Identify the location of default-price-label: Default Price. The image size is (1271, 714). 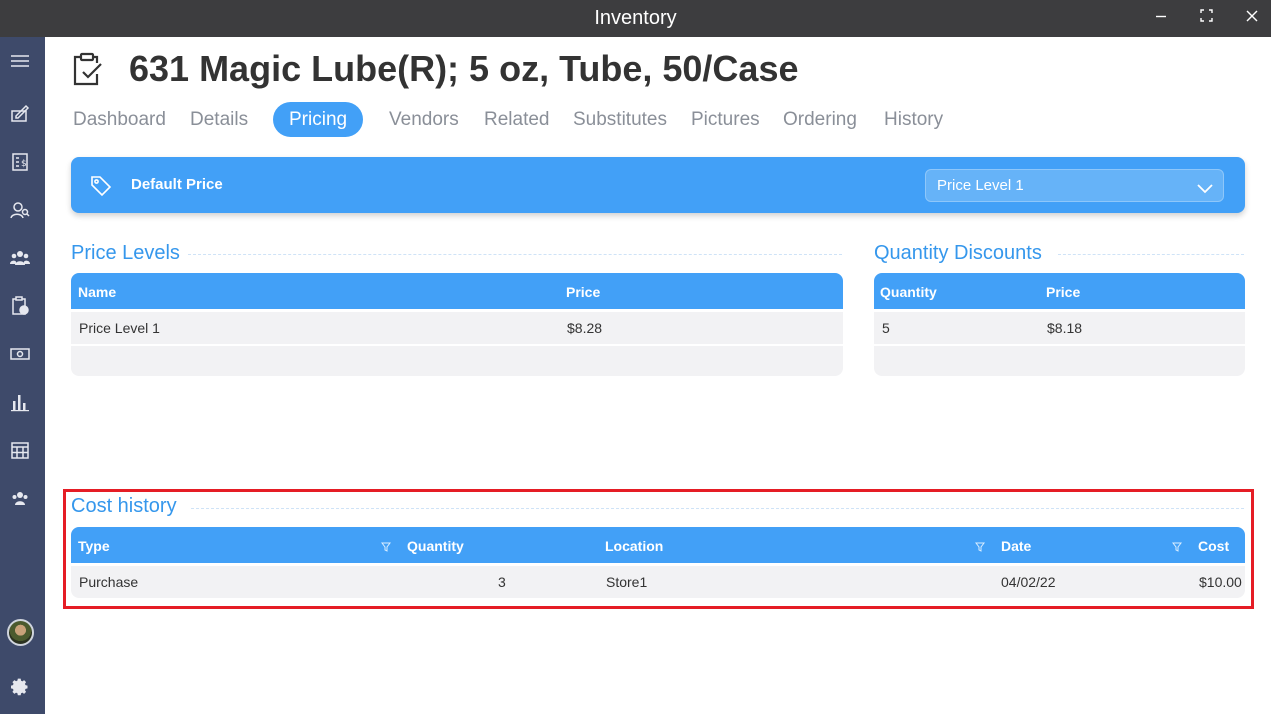
(177, 184).